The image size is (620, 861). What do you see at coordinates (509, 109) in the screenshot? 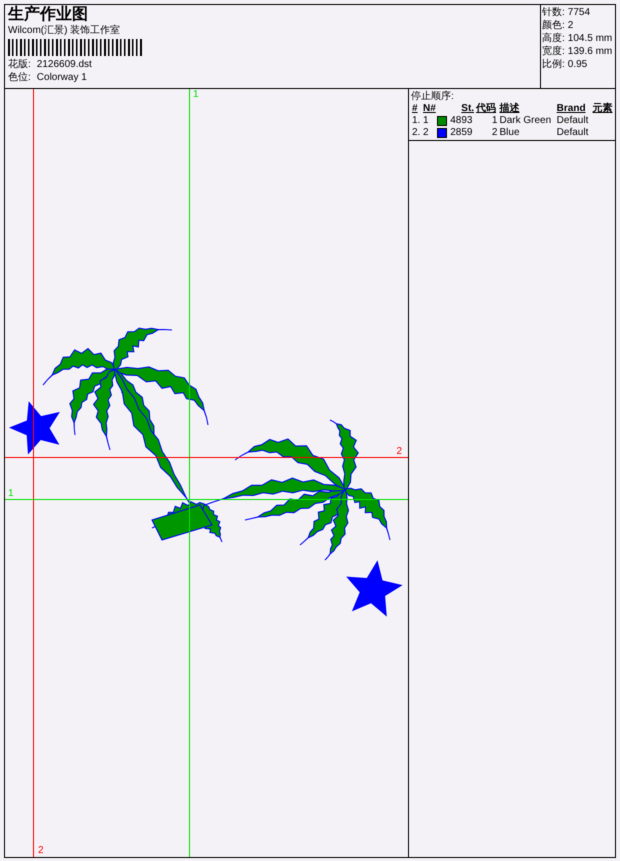
I see `column-header: 描述` at bounding box center [509, 109].